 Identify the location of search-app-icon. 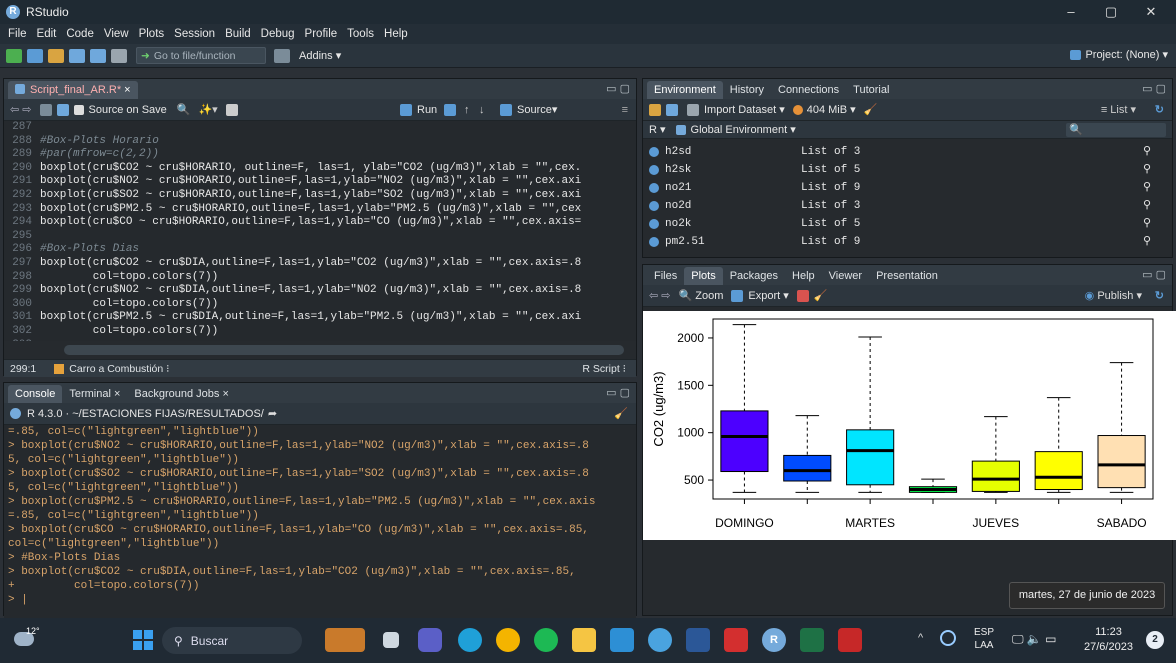
(660, 640).